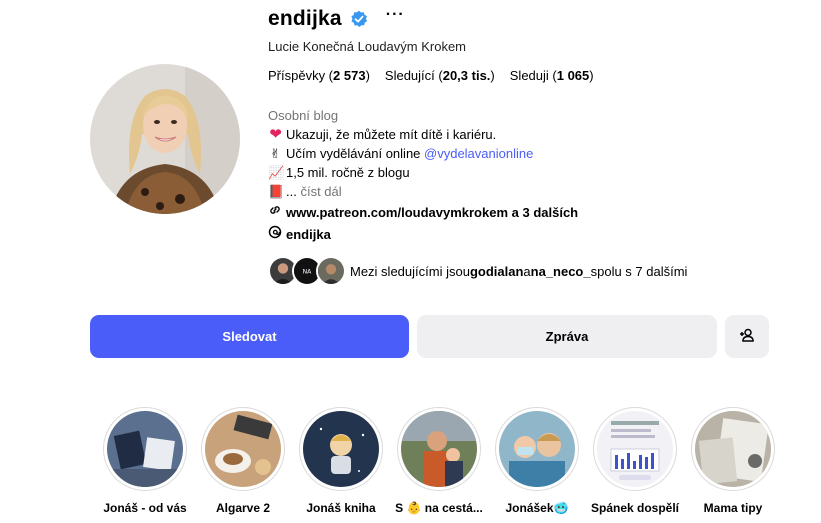 This screenshot has width=821, height=523. I want to click on threads-link: endijka, so click(528, 234).